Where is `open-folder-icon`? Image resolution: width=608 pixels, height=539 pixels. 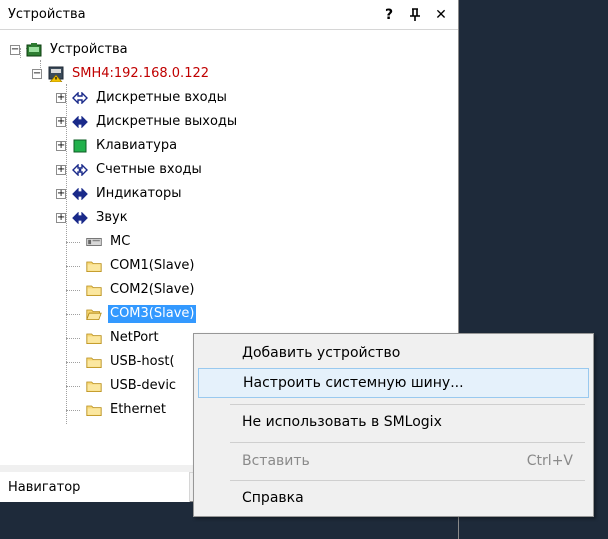
open-folder-icon is located at coordinates (94, 314).